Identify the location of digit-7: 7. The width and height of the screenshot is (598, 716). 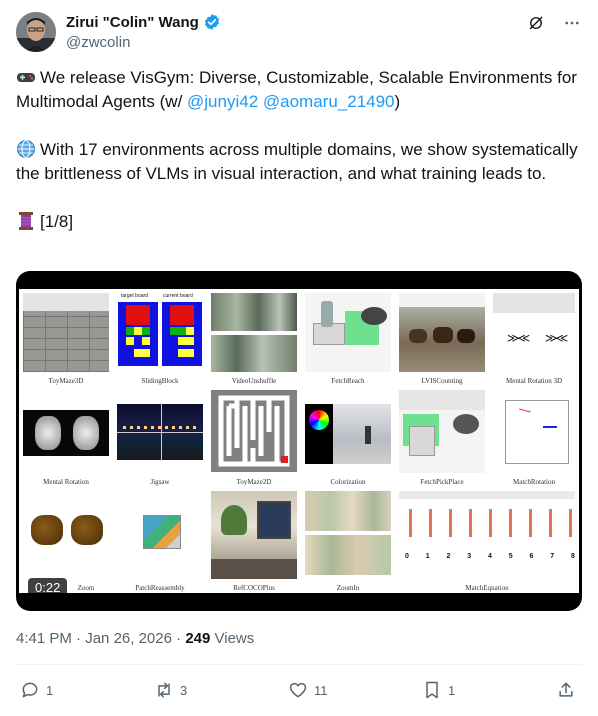
(552, 556).